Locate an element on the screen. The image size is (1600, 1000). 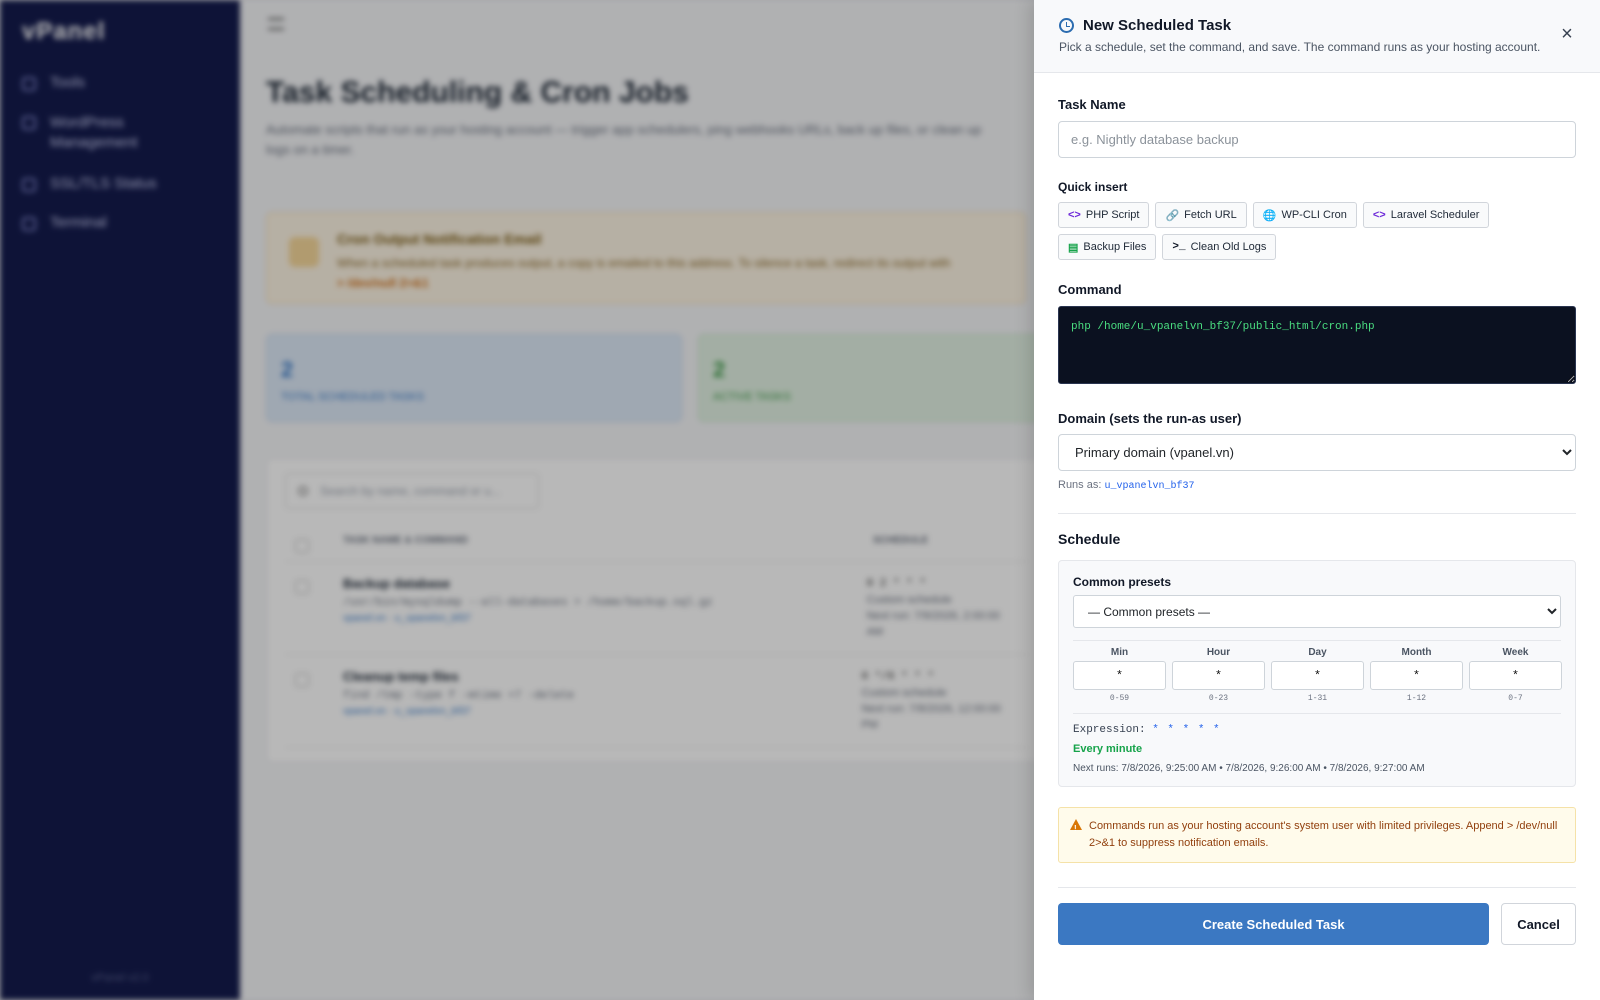
quick-insert-backup-files: ▤ Backup Files is located at coordinates (1107, 247).